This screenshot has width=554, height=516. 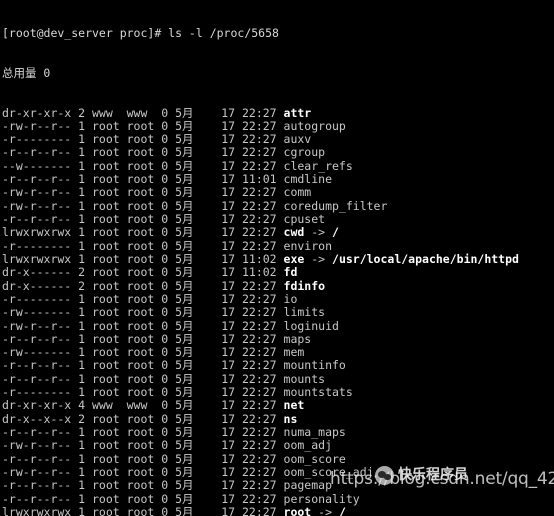 I want to click on file-name: limits, so click(x=304, y=312).